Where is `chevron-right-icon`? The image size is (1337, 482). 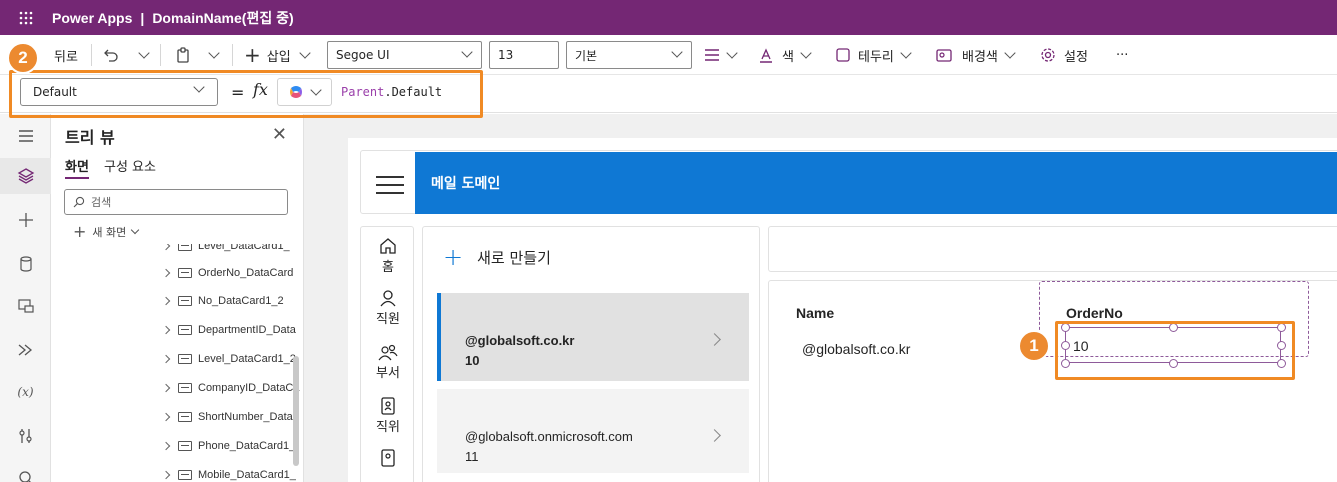 chevron-right-icon is located at coordinates (166, 417).